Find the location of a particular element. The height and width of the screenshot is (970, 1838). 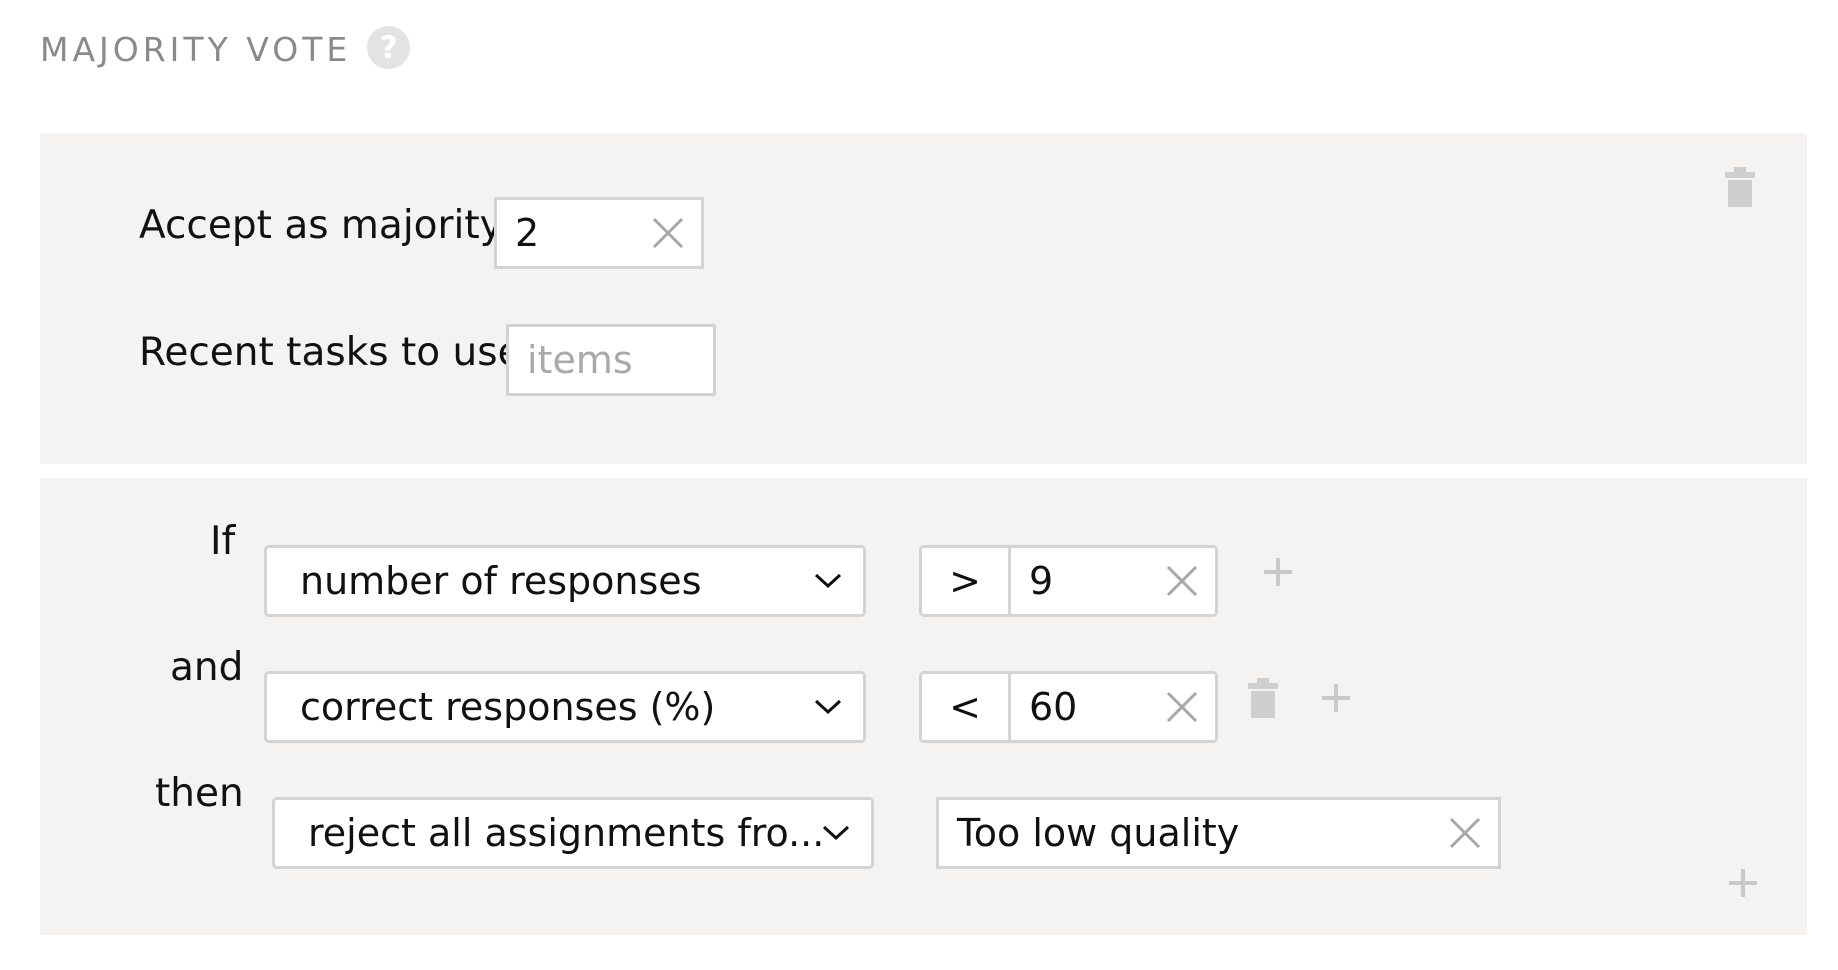

recent-tasks-input: items is located at coordinates (611, 360).